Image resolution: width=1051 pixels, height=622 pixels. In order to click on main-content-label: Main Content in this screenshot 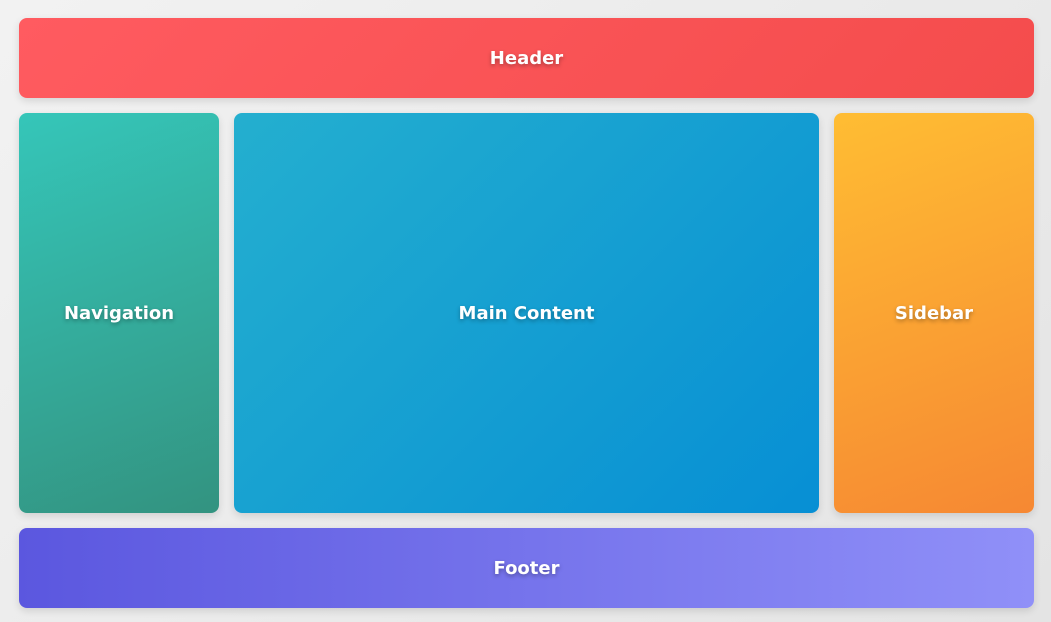, I will do `click(526, 313)`.